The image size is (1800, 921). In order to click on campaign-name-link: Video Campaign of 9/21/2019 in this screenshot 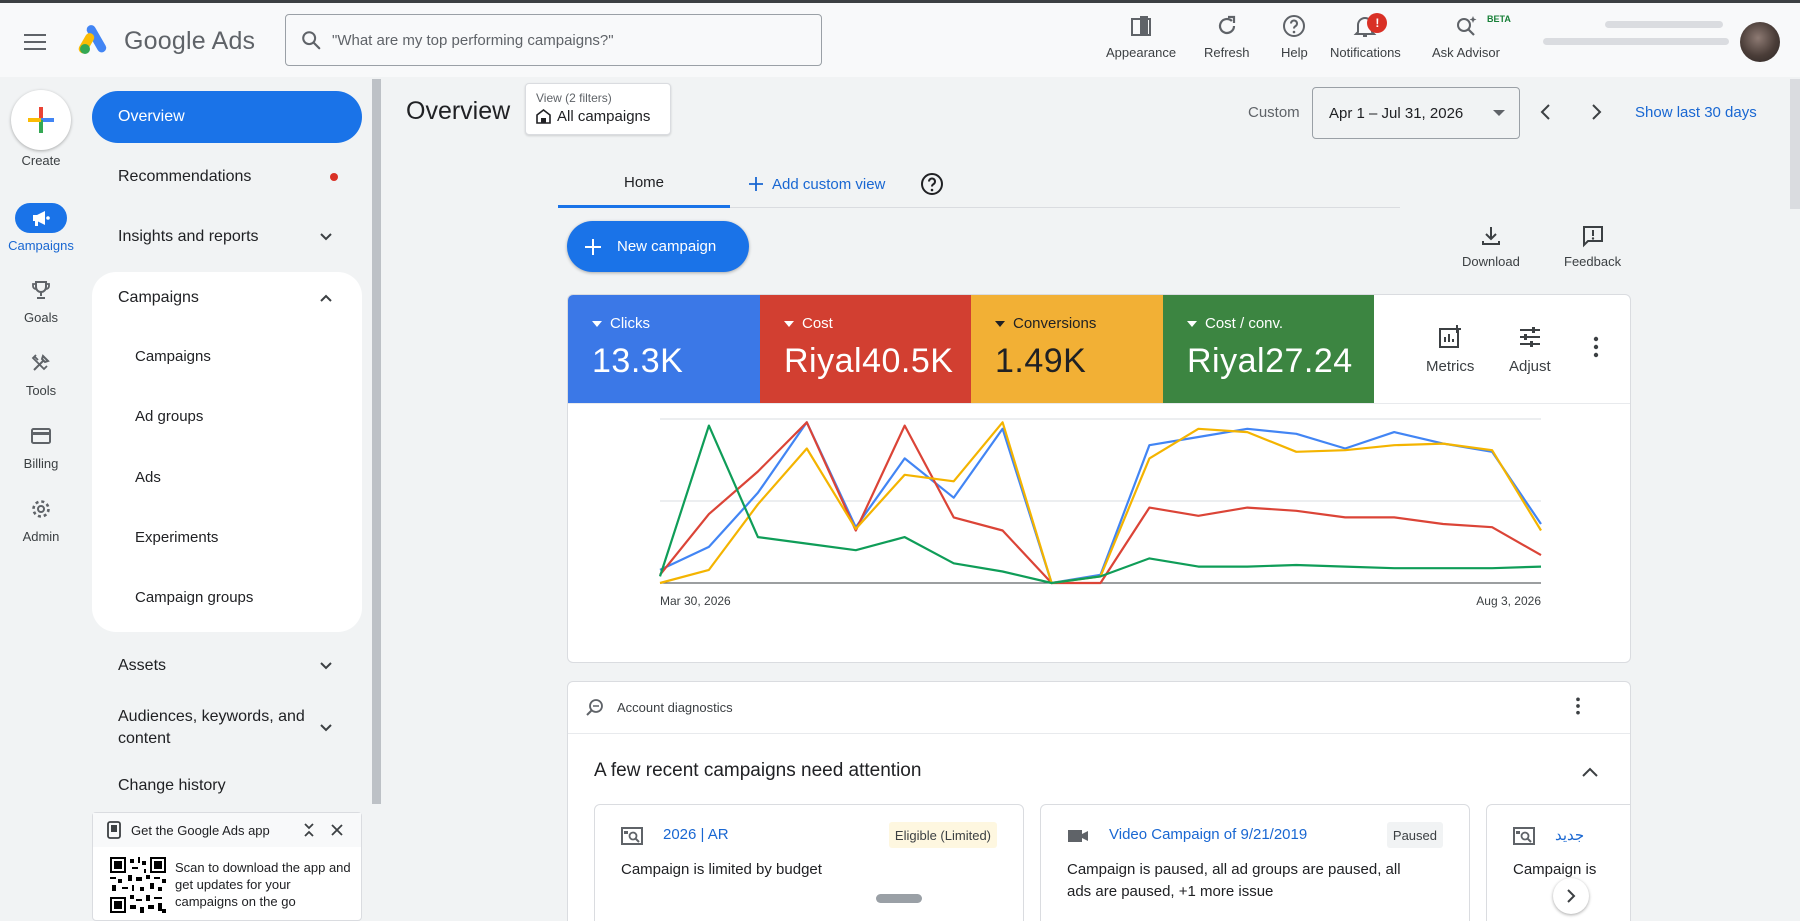, I will do `click(1208, 834)`.